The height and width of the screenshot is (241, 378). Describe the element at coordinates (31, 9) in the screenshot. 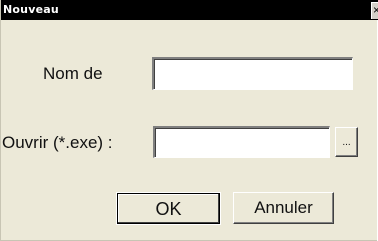

I see `dialog-title: Nouveau` at that location.